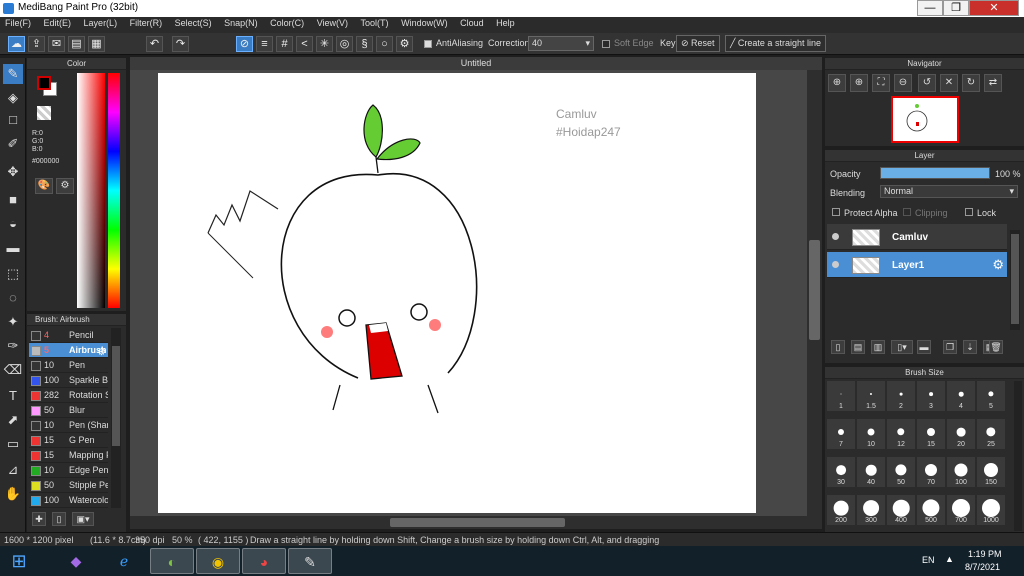  What do you see at coordinates (837, 83) in the screenshot?
I see `zoom-in-icon: ⊕` at bounding box center [837, 83].